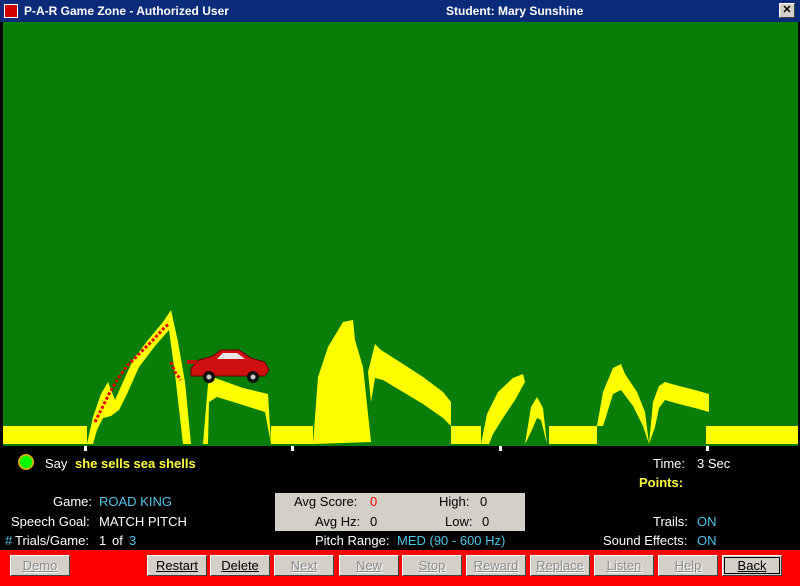 The width and height of the screenshot is (800, 586). I want to click on pitch-range-value: MED (90 - 600 Hz), so click(451, 540).